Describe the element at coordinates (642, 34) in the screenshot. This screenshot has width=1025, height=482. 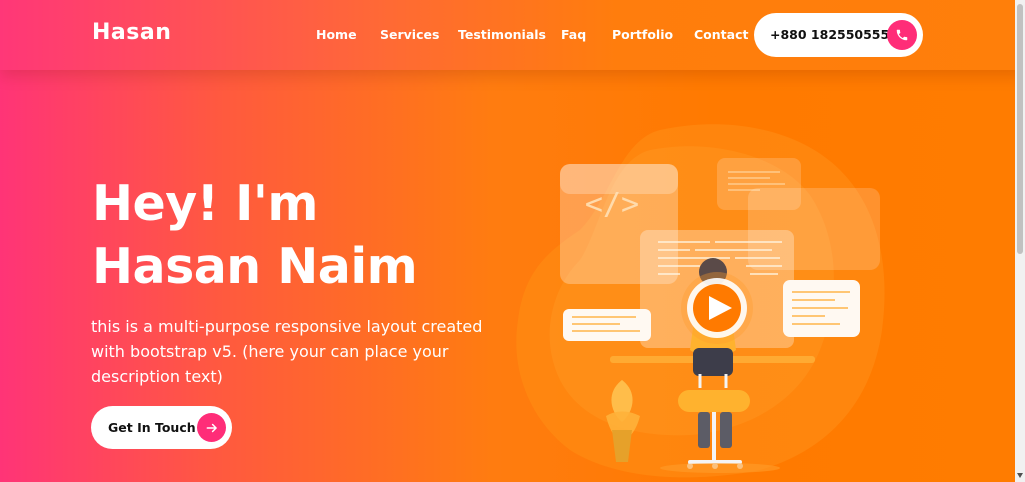
I see `nav-link-portfolio: Portfolio` at that location.